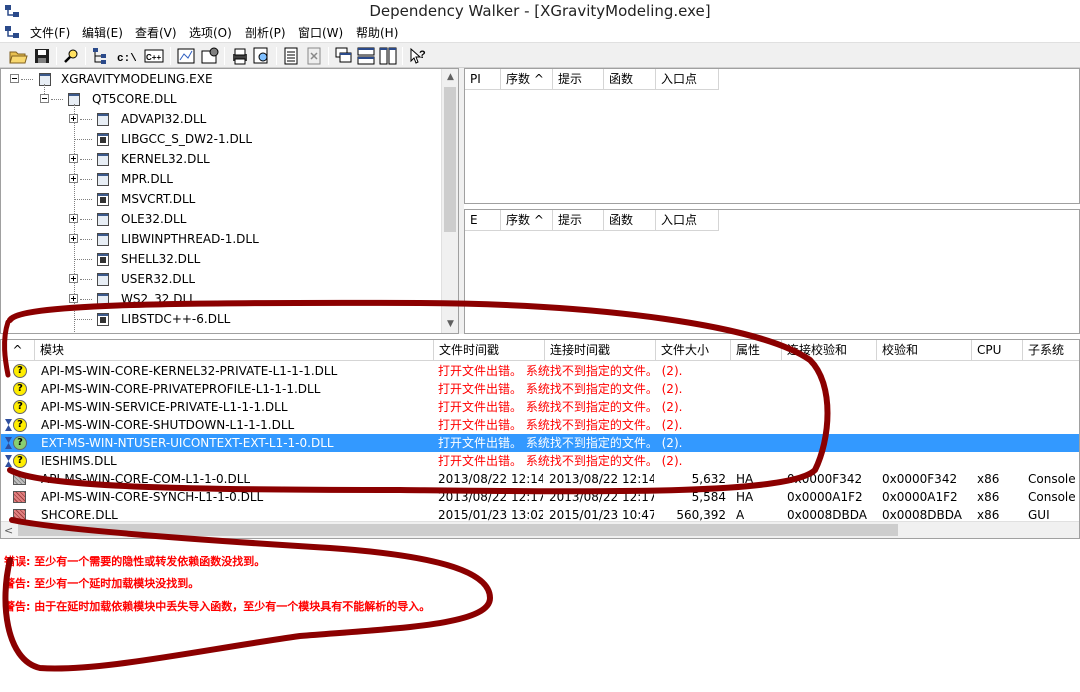 The width and height of the screenshot is (1080, 692). Describe the element at coordinates (265, 32) in the screenshot. I see `menu-profile: 剖析(P)` at that location.